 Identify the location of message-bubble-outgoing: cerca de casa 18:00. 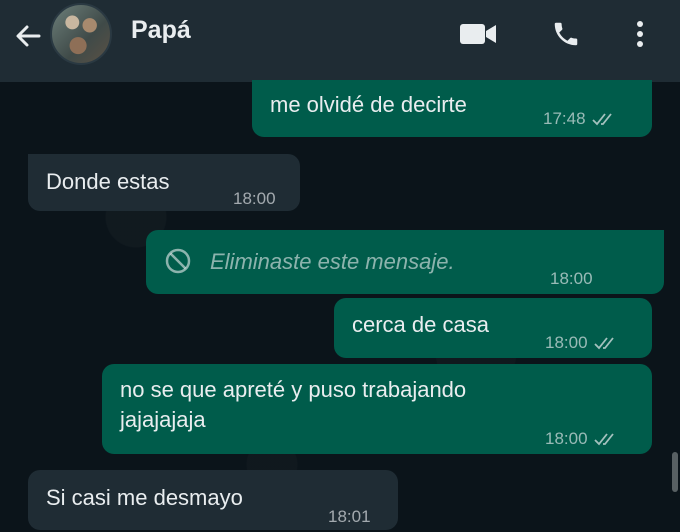
(493, 328).